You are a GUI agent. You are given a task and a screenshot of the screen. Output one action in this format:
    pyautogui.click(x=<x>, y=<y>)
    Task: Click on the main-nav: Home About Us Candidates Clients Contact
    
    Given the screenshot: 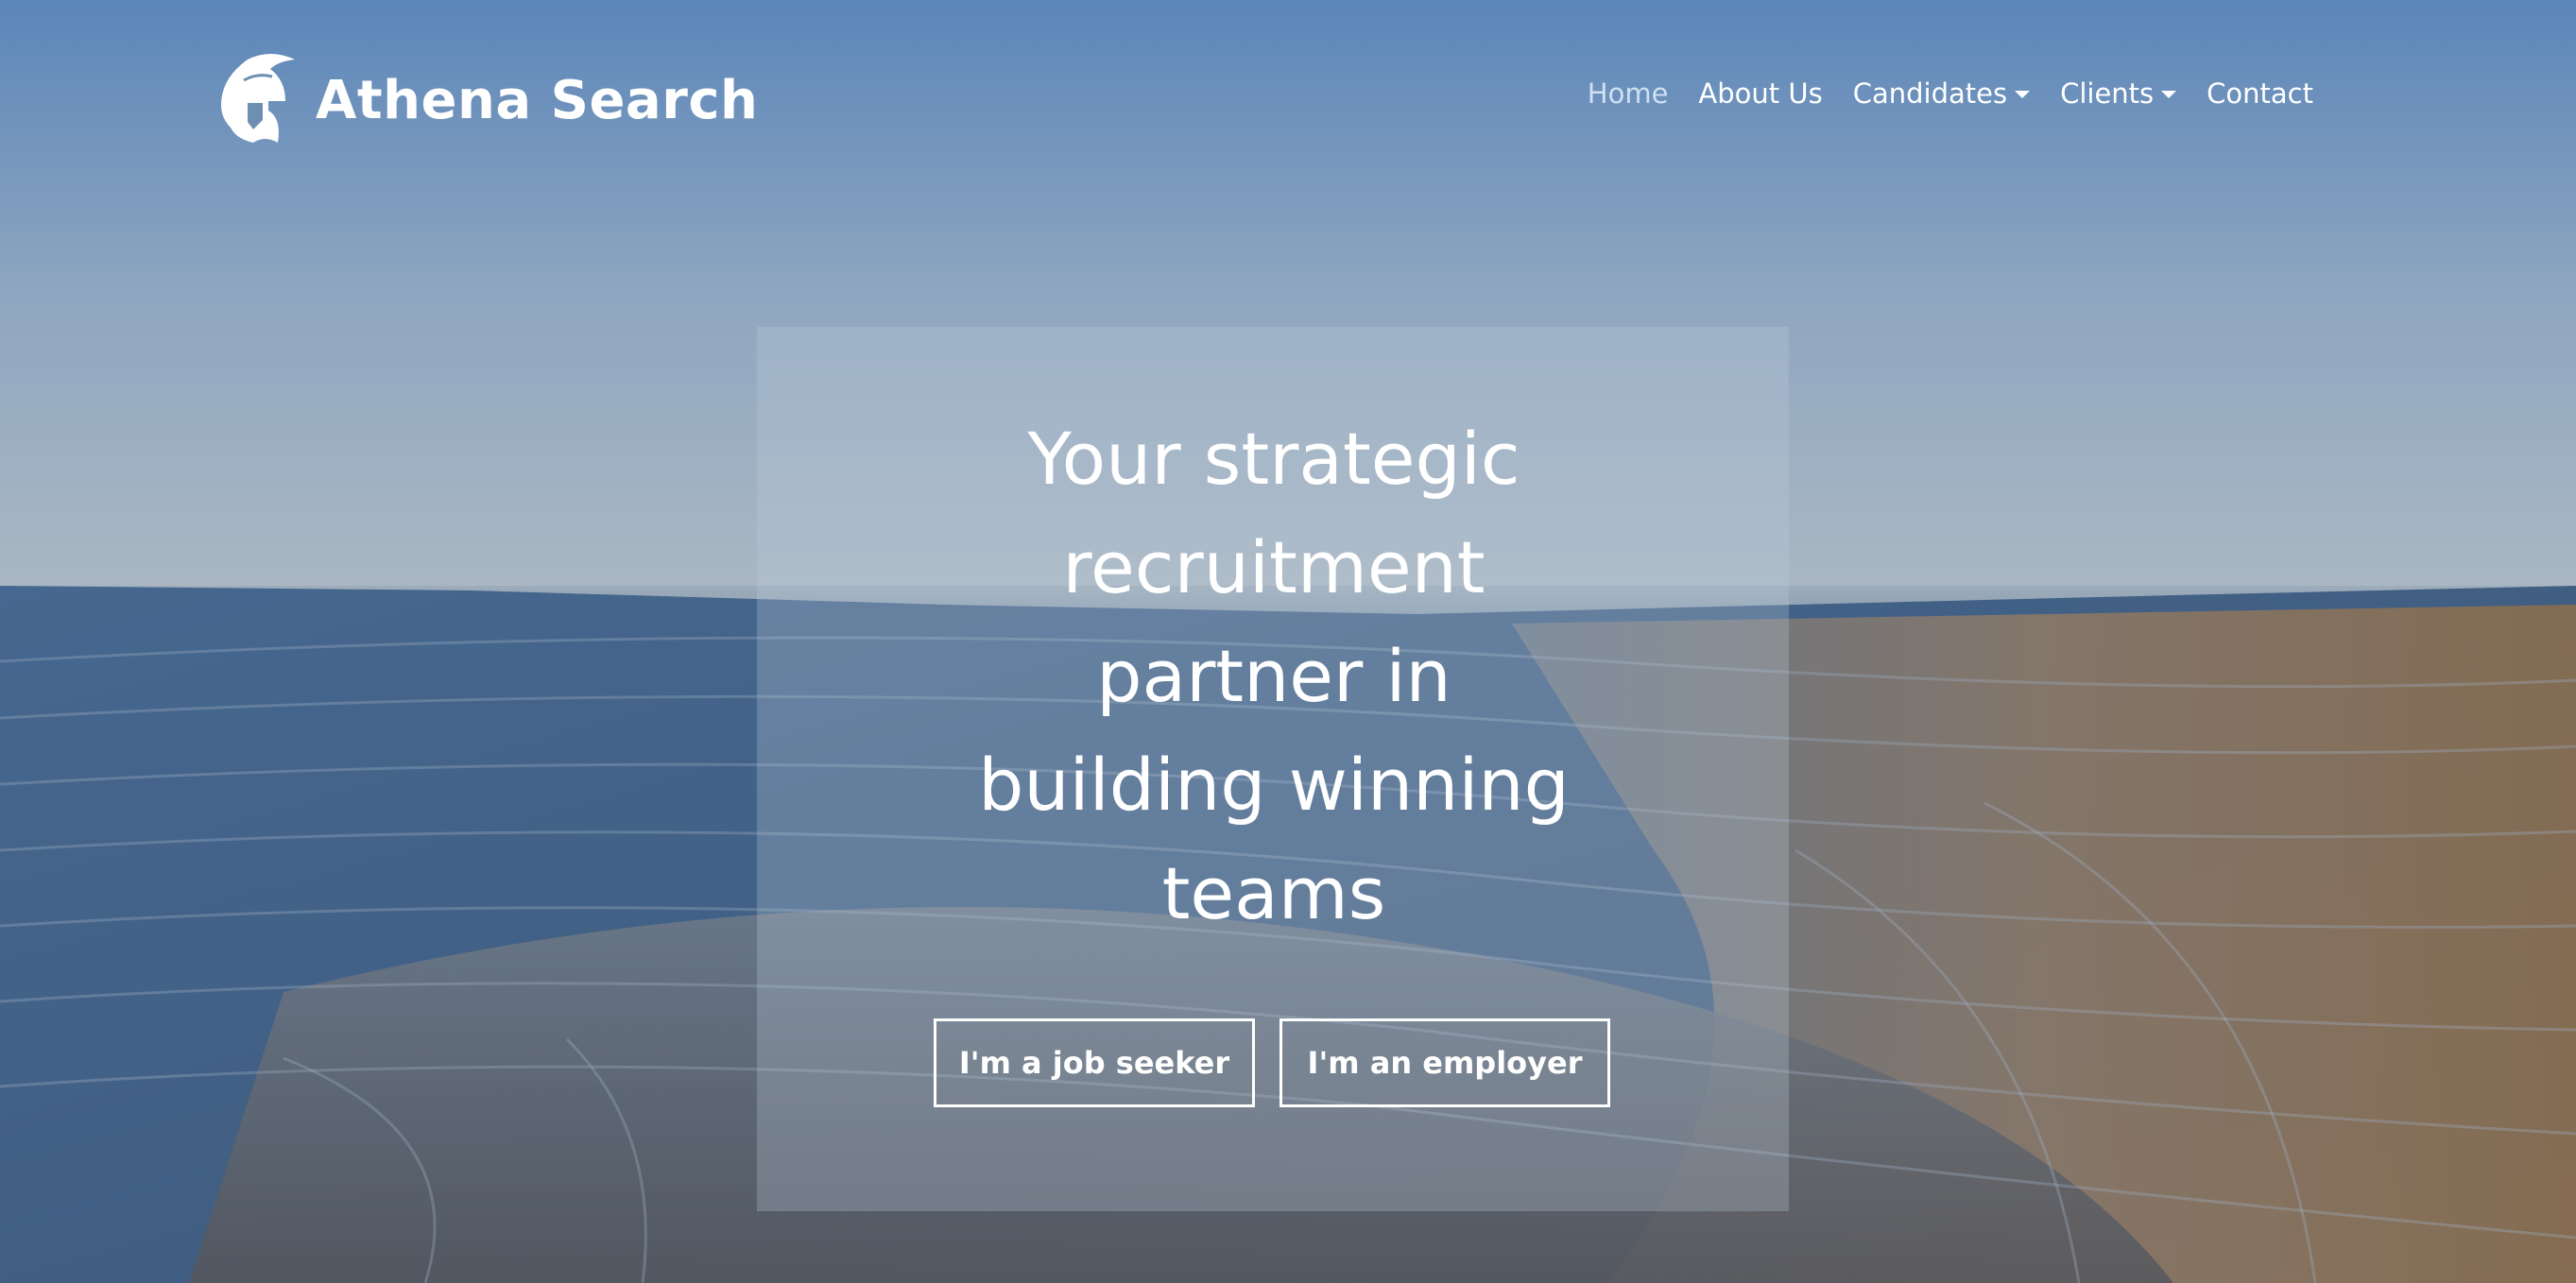 What is the action you would take?
    pyautogui.click(x=1950, y=93)
    